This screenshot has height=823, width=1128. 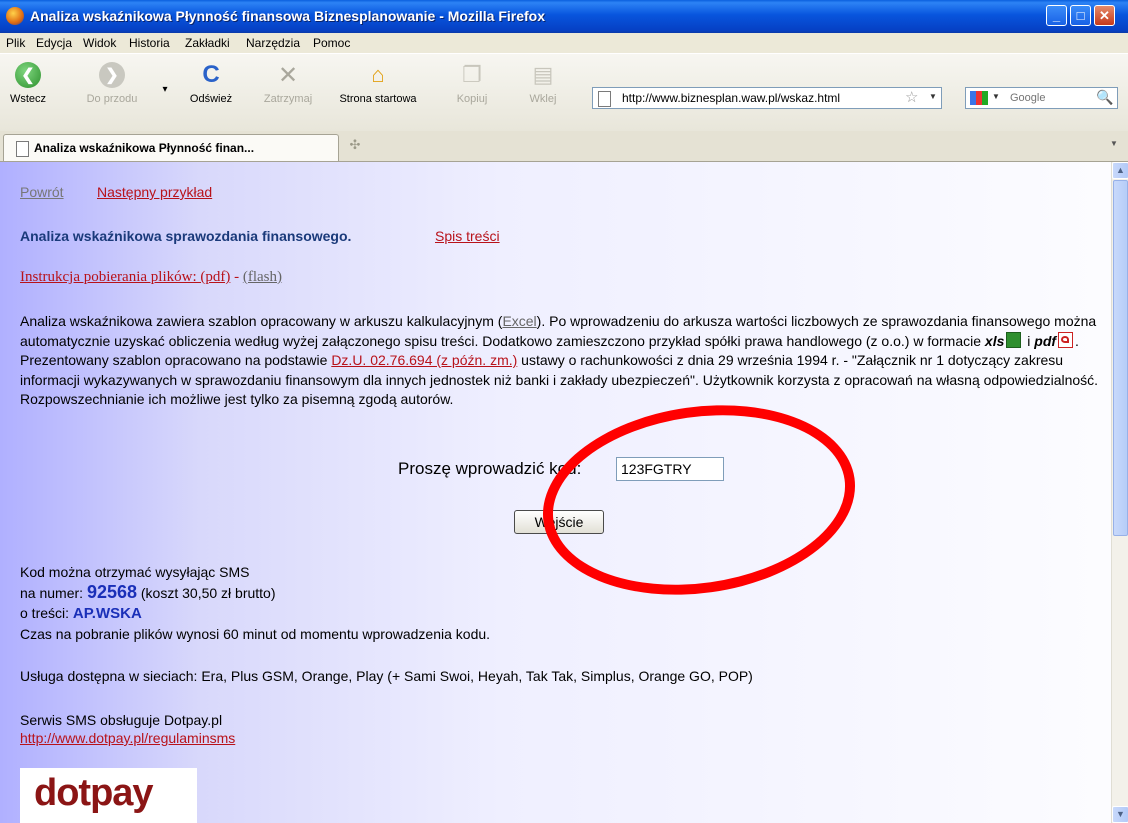 I want to click on vertical-scrollbar: ▲ ▼, so click(x=1119, y=492).